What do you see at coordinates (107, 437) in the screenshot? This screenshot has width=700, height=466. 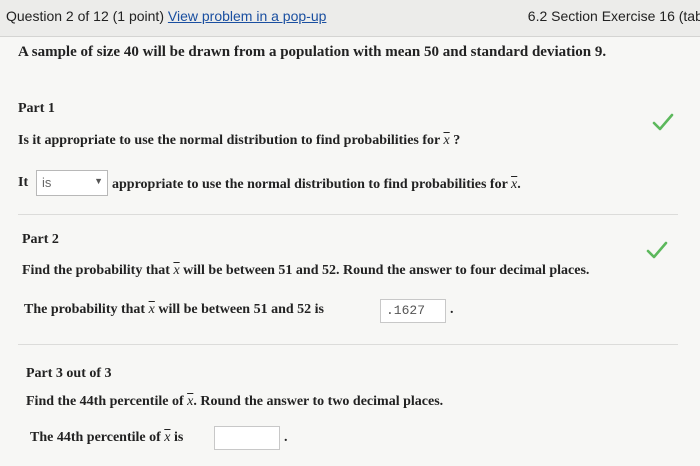 I see `part3-answer-text: The 44th percentile of x is` at bounding box center [107, 437].